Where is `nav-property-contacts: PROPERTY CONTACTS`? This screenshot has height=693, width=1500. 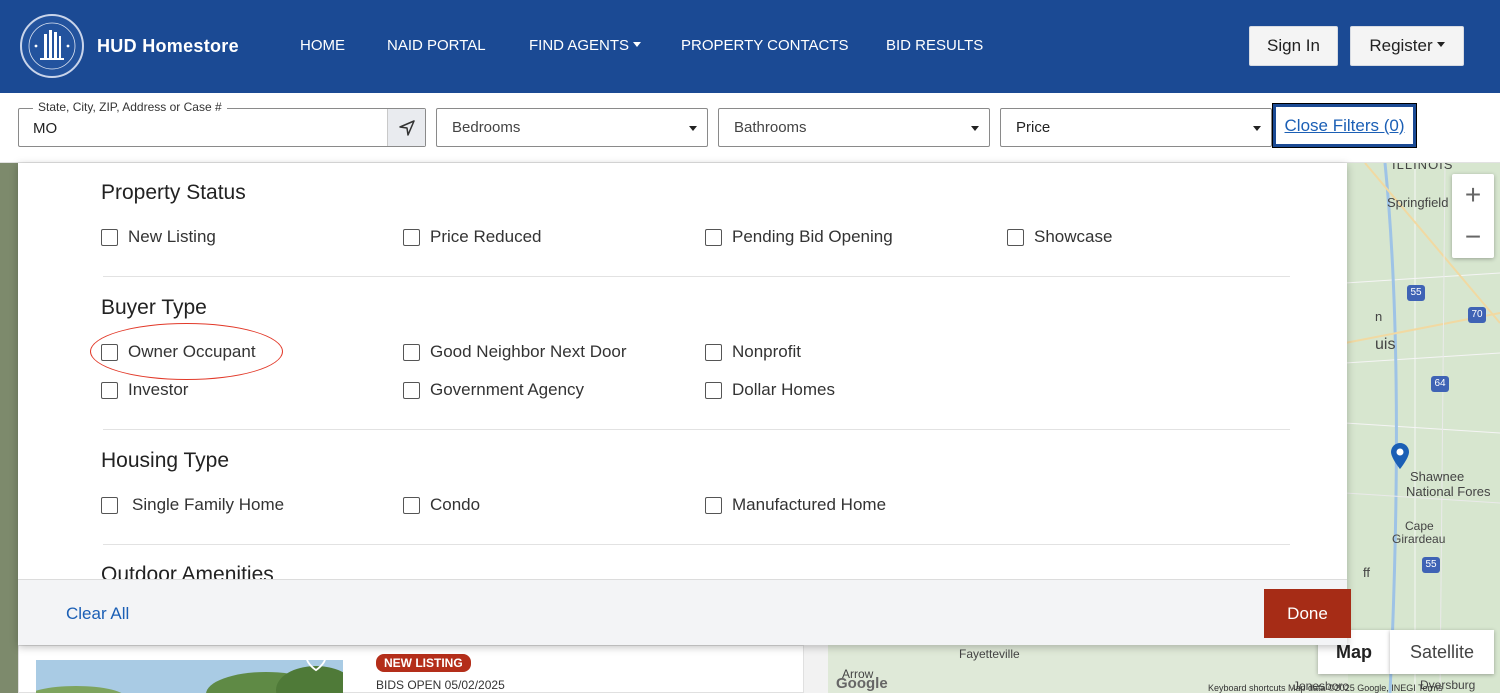
nav-property-contacts: PROPERTY CONTACTS is located at coordinates (765, 45).